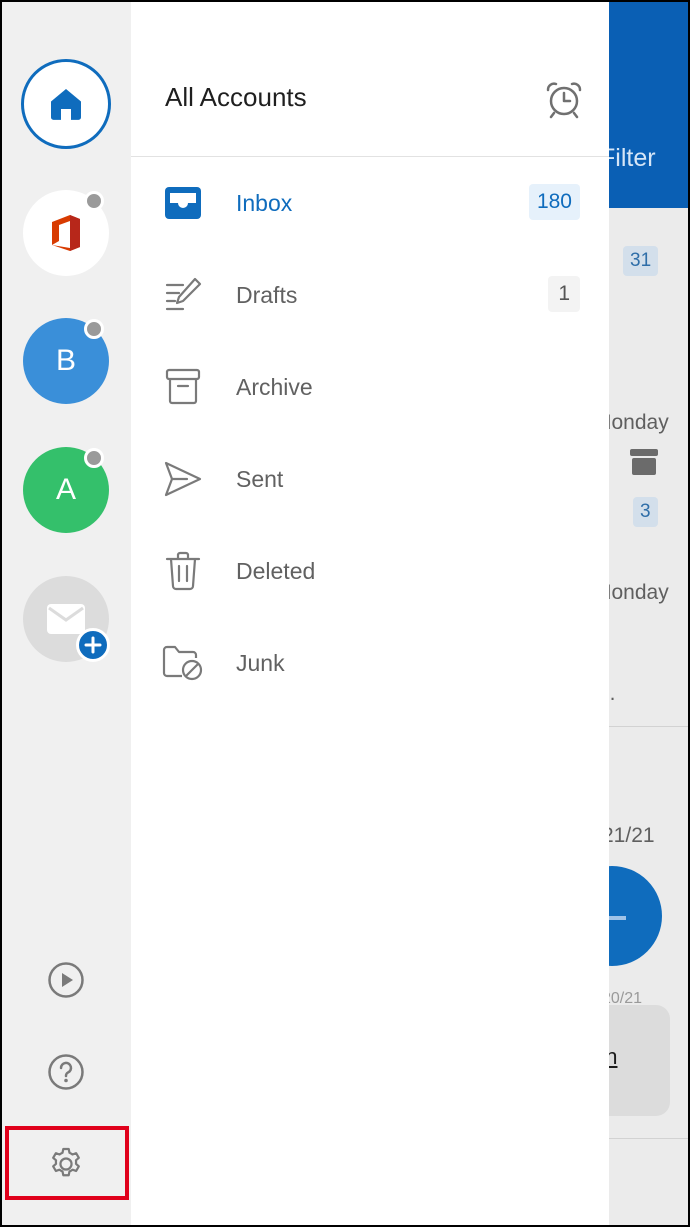 Image resolution: width=690 pixels, height=1227 pixels. Describe the element at coordinates (644, 462) in the screenshot. I see `background-archive-icon` at that location.